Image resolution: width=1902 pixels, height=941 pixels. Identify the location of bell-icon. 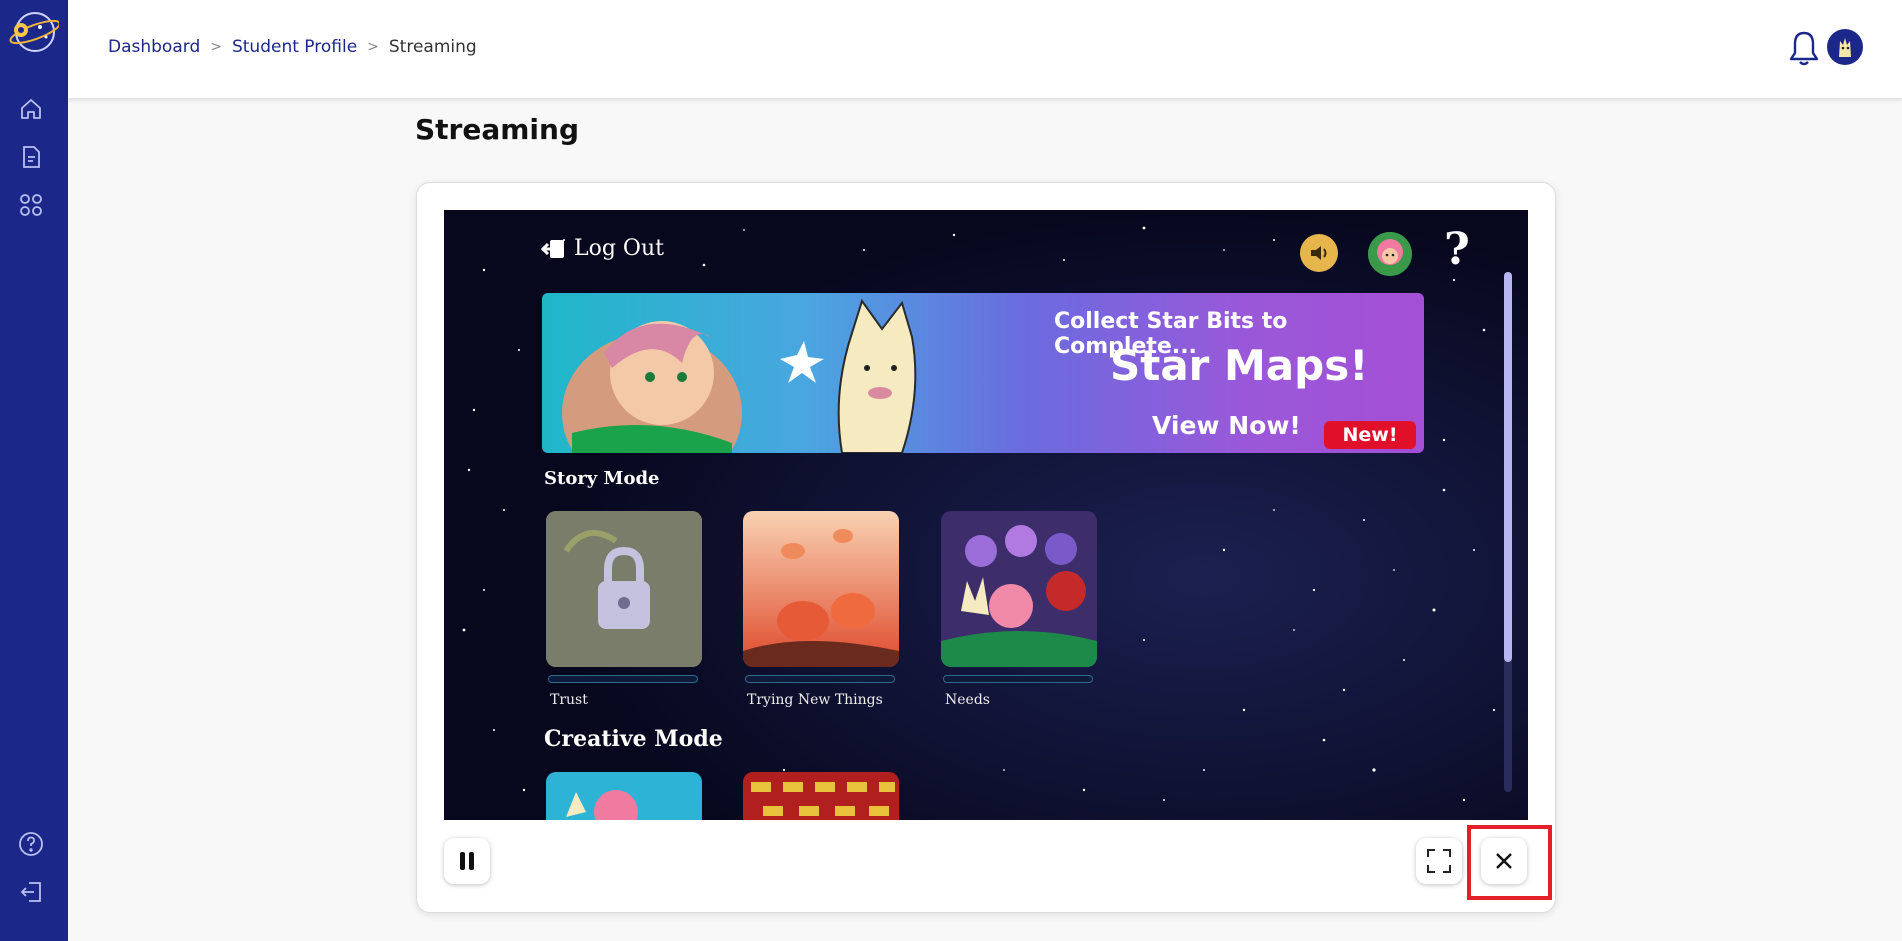
(1804, 48).